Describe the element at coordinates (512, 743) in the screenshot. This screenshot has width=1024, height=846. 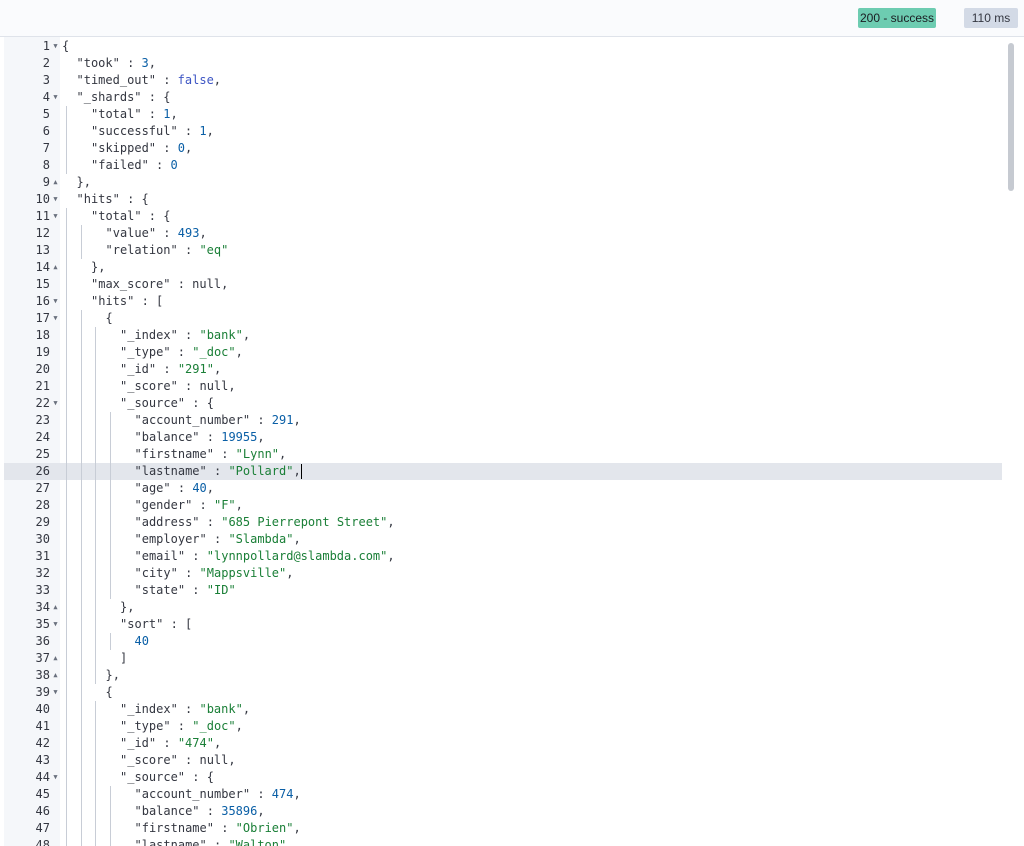
I see `code-line: 42 "_id" : "474",` at that location.